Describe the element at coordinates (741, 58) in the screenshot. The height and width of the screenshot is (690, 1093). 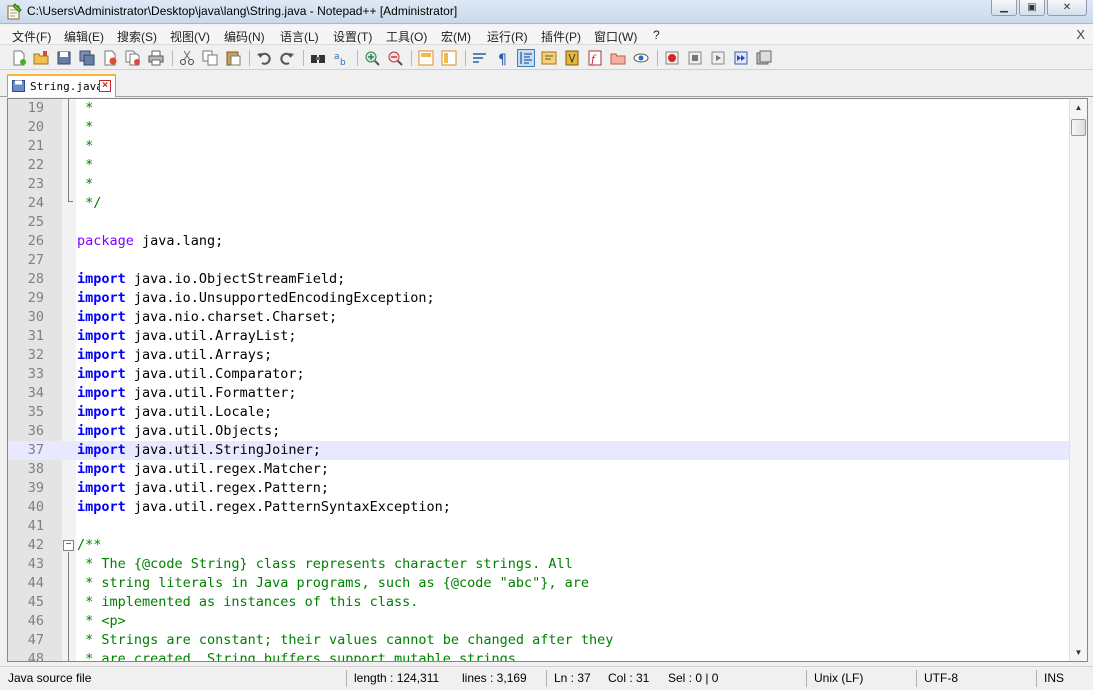
I see `run-macro-multiple-icon` at that location.